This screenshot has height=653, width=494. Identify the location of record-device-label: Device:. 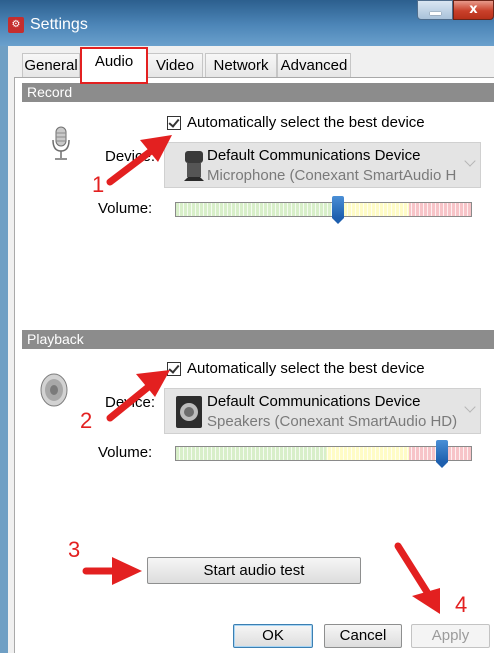
(130, 156).